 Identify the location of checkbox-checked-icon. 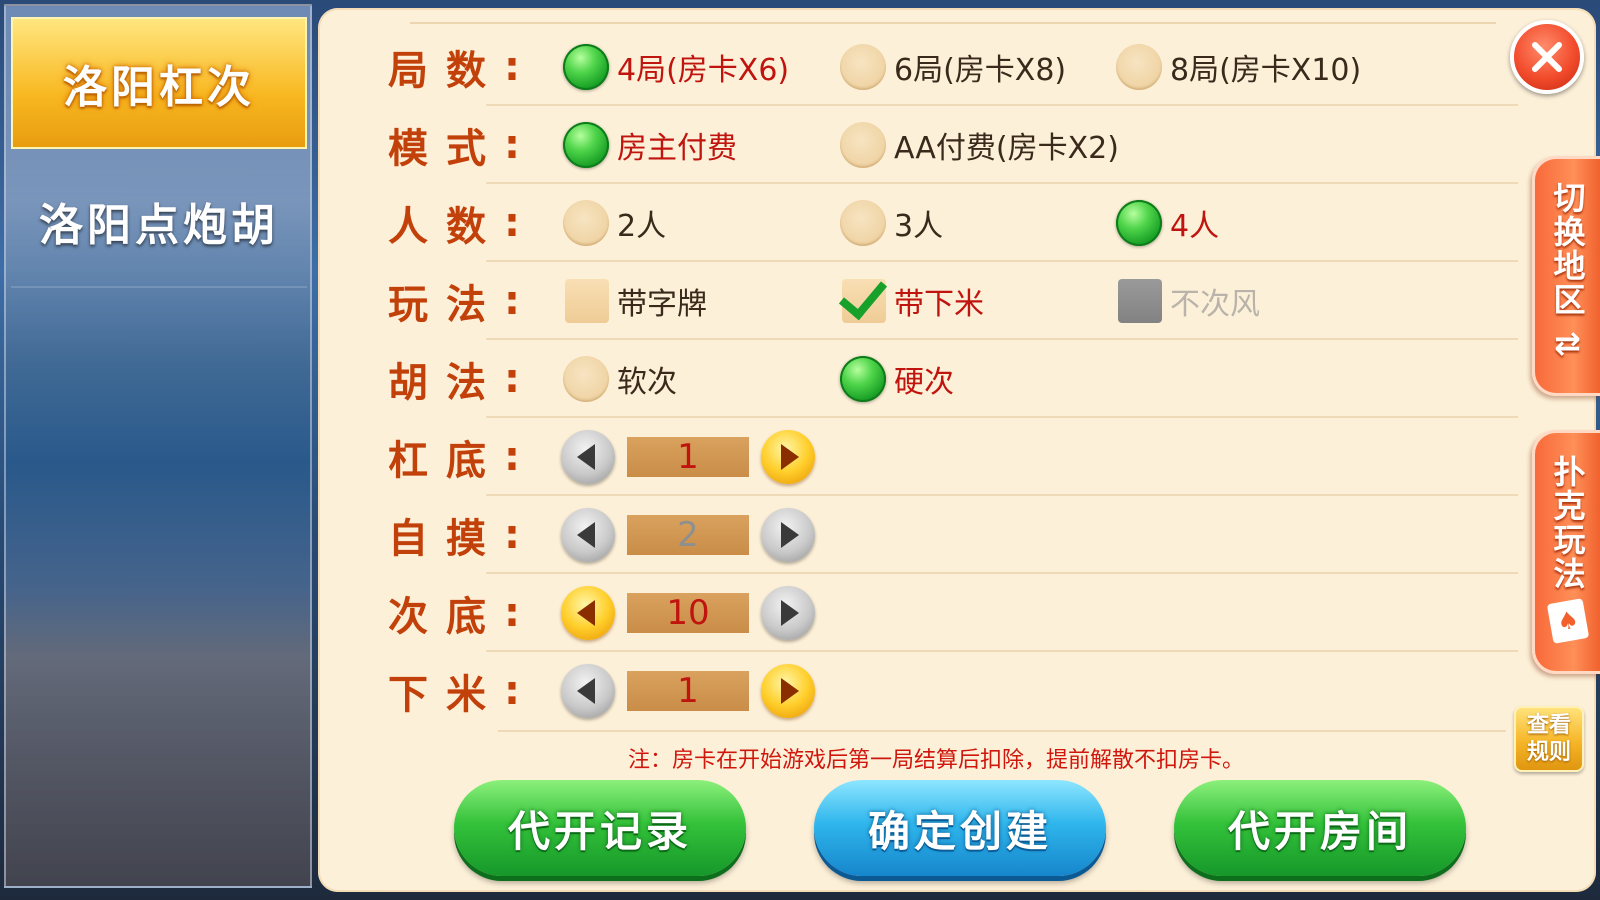
(864, 301).